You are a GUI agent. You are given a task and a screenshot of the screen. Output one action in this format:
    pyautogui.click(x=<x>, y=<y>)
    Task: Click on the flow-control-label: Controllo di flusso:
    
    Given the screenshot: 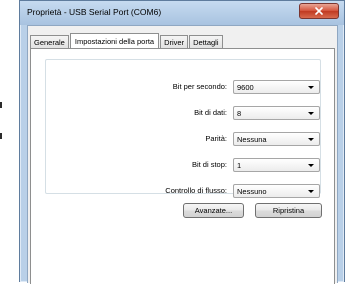 What is the action you would take?
    pyautogui.click(x=196, y=190)
    